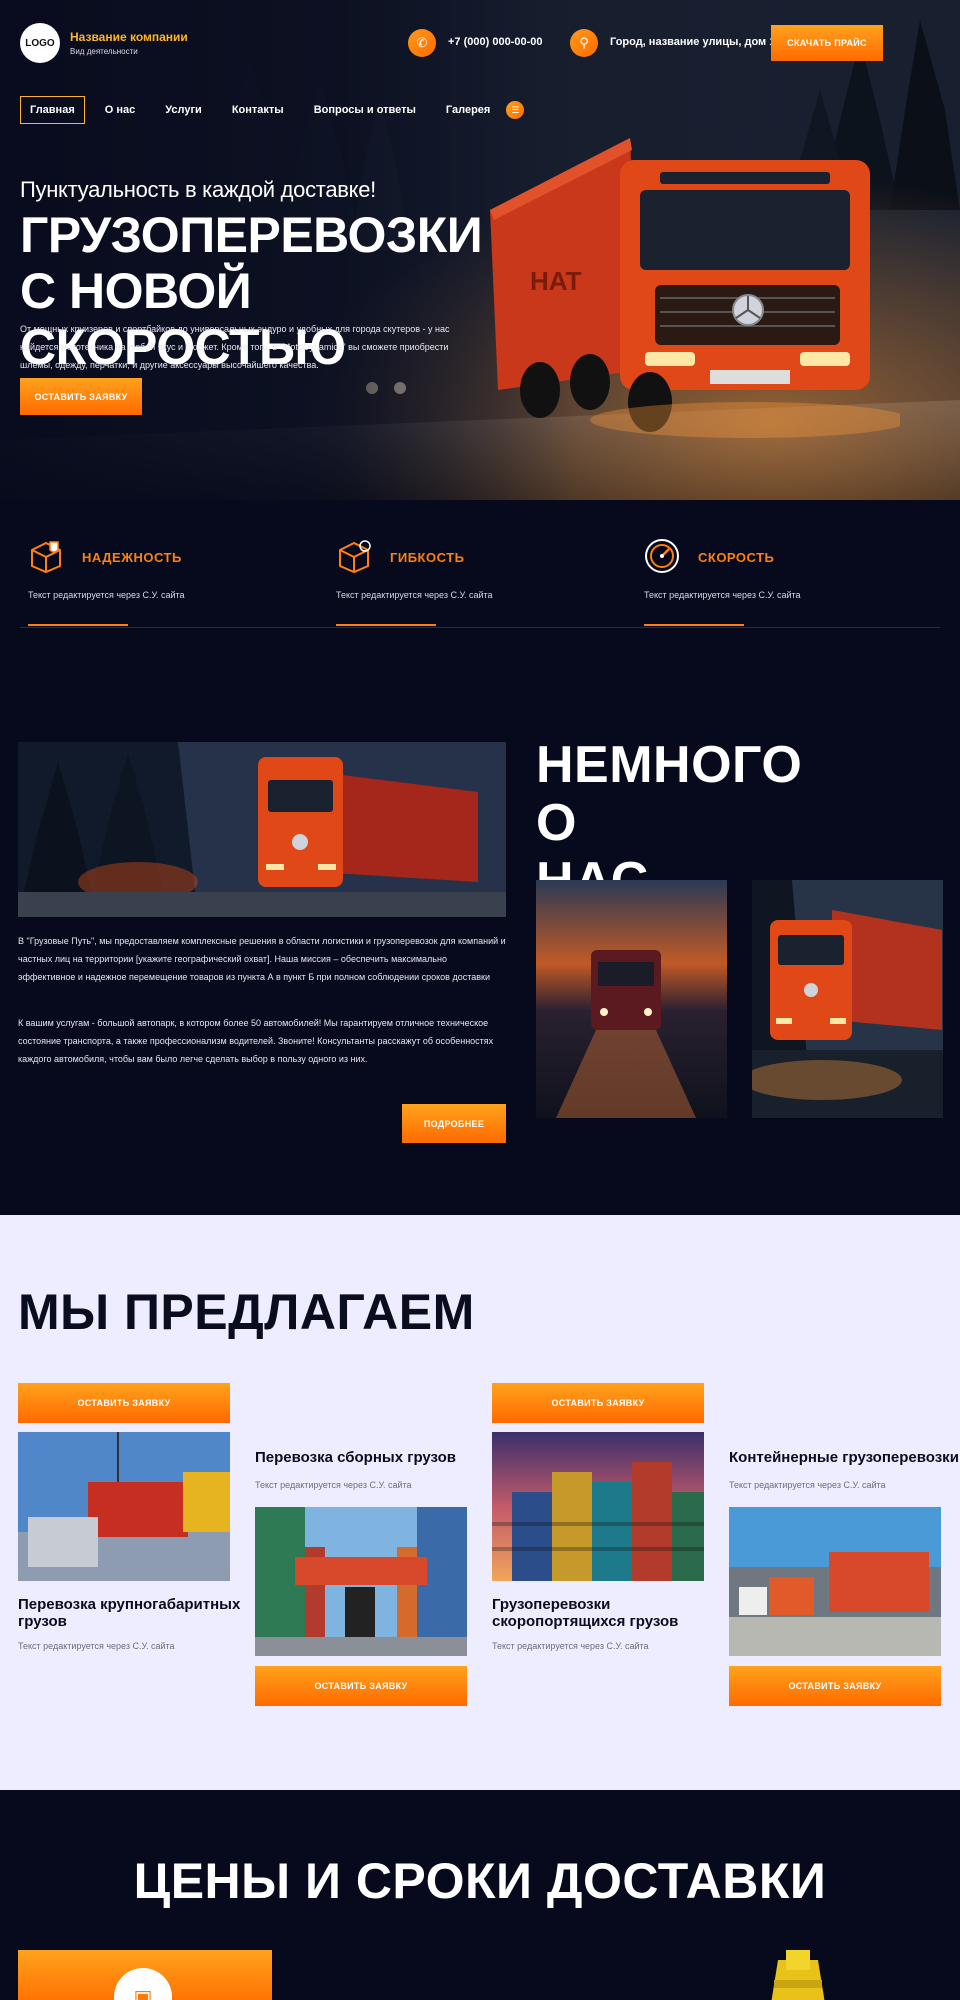 This screenshot has height=2000, width=960. I want to click on nav-item-faq: Вопросы и ответы, so click(365, 110).